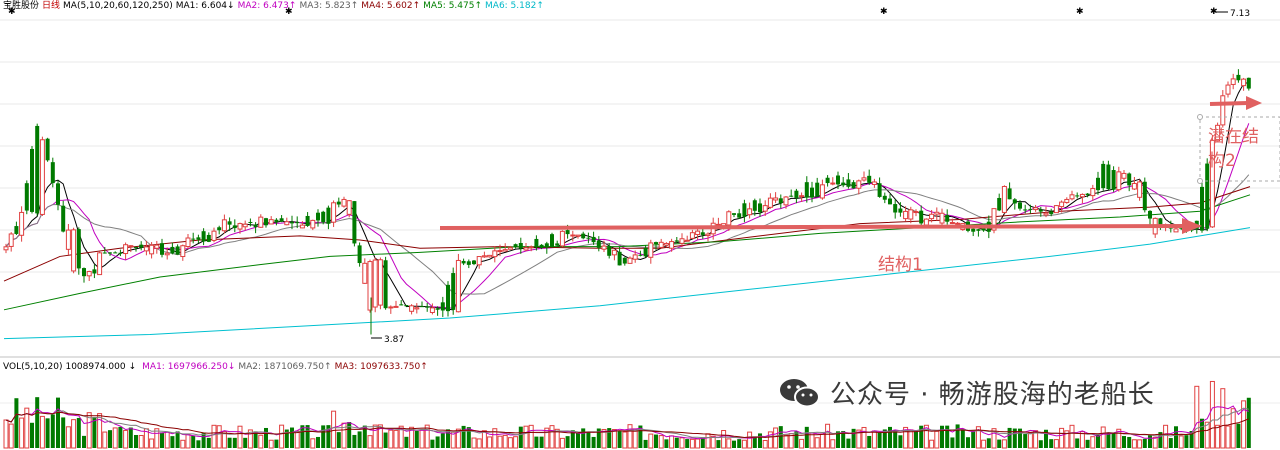  I want to click on ma-value-4: MA4: 5.602↑, so click(391, 6).